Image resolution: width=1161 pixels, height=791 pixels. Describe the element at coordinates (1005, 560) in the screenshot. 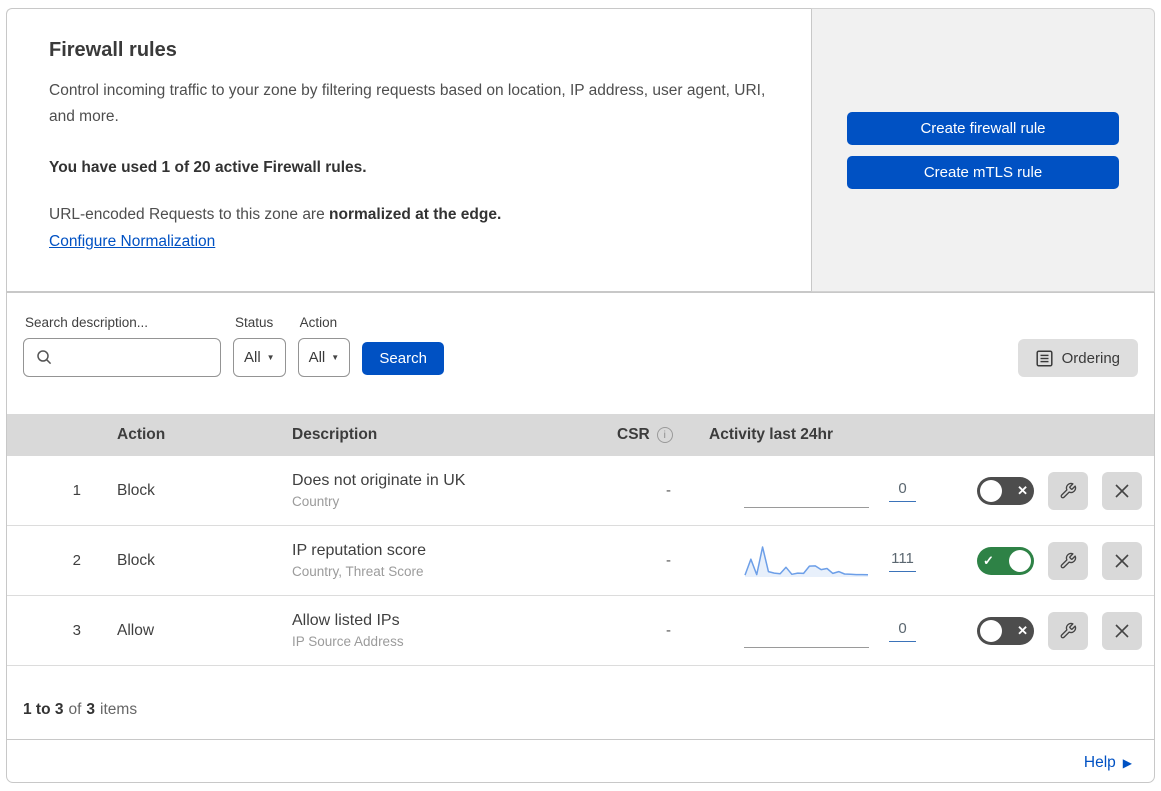

I see `enable-toggle: ✓` at that location.